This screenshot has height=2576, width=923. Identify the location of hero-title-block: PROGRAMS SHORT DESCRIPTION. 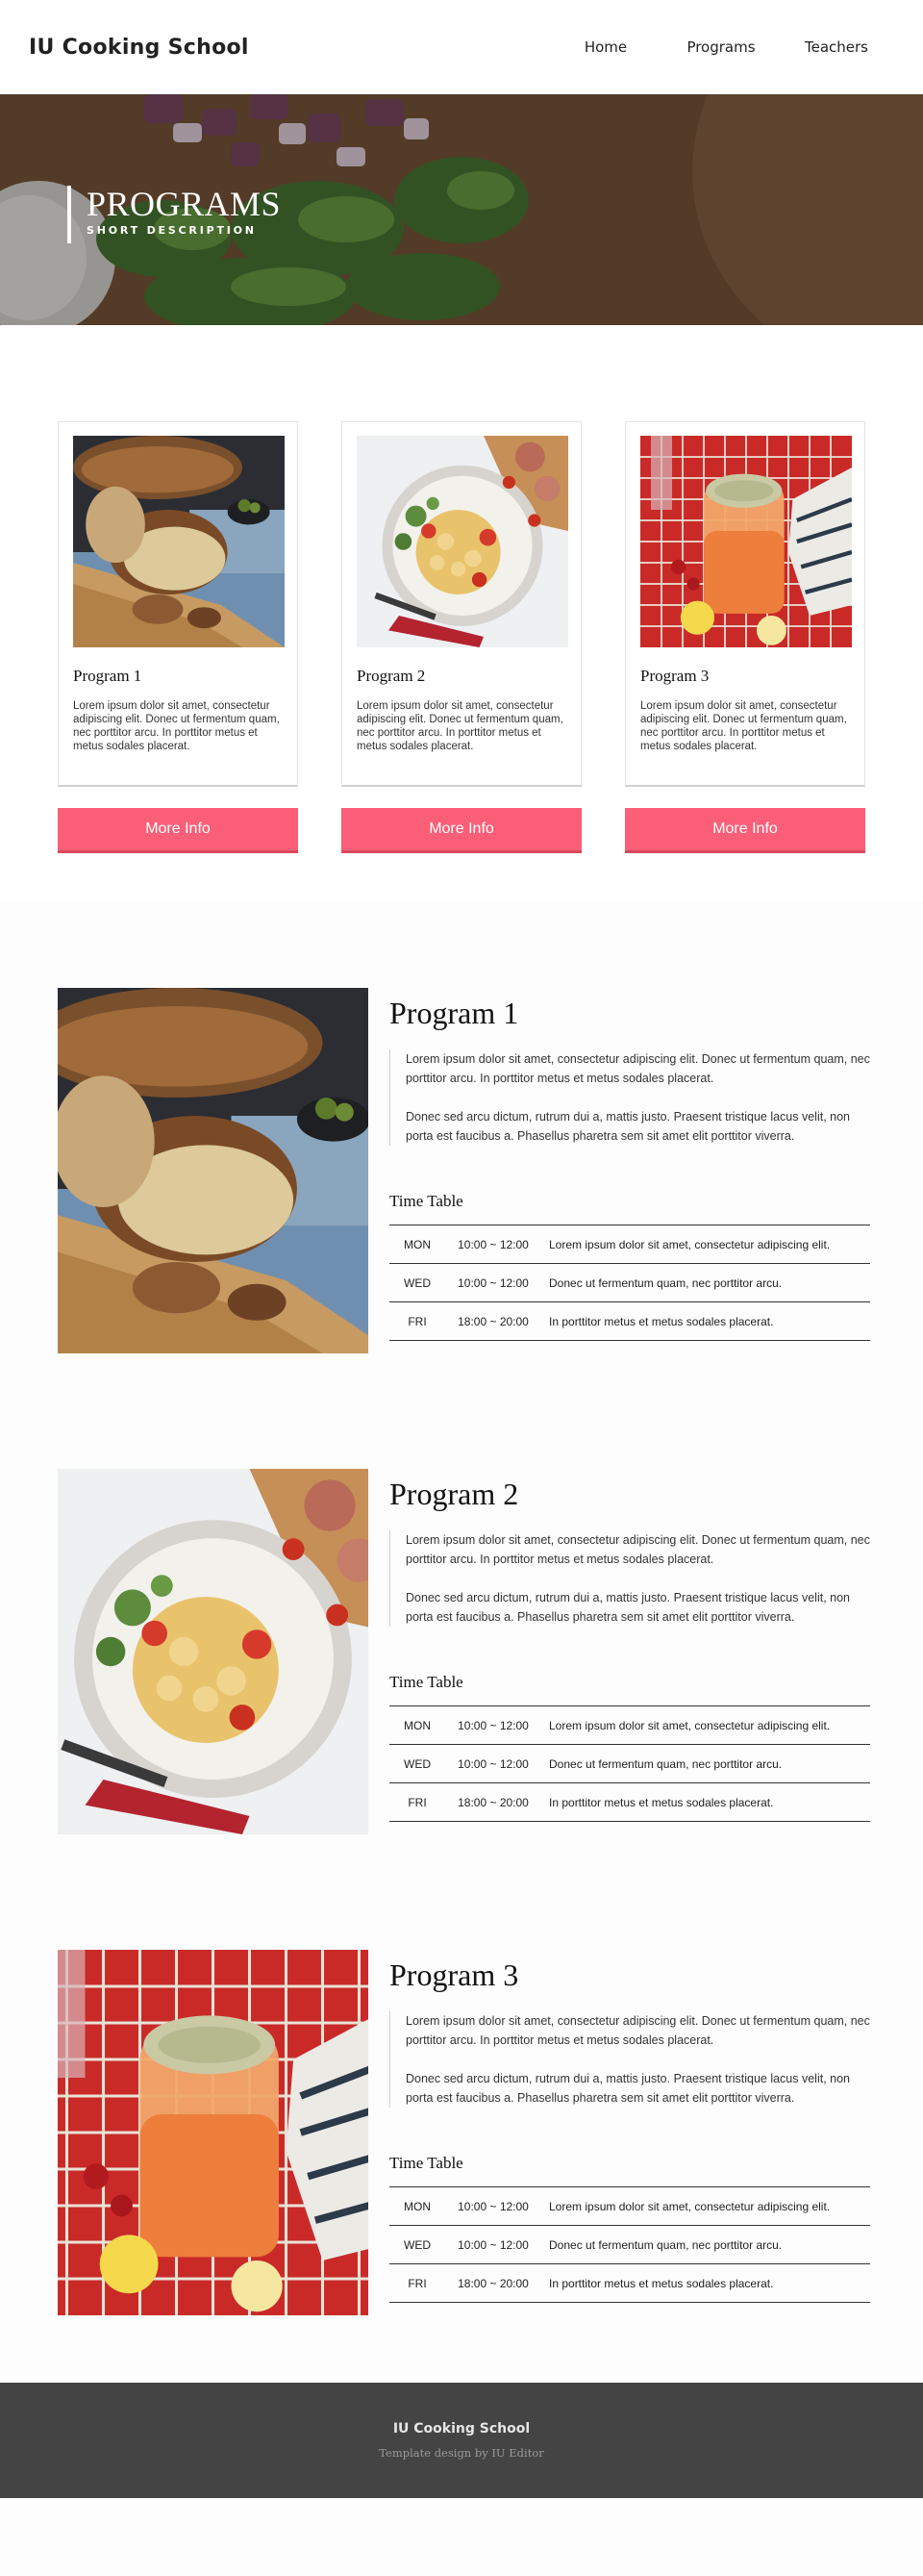
(174, 214).